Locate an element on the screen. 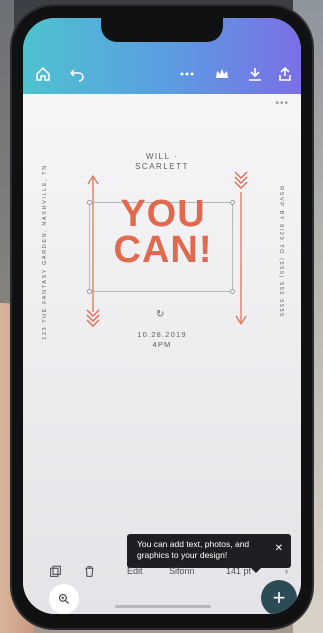 This screenshot has height=633, width=323. duplicate-icon is located at coordinates (55, 571).